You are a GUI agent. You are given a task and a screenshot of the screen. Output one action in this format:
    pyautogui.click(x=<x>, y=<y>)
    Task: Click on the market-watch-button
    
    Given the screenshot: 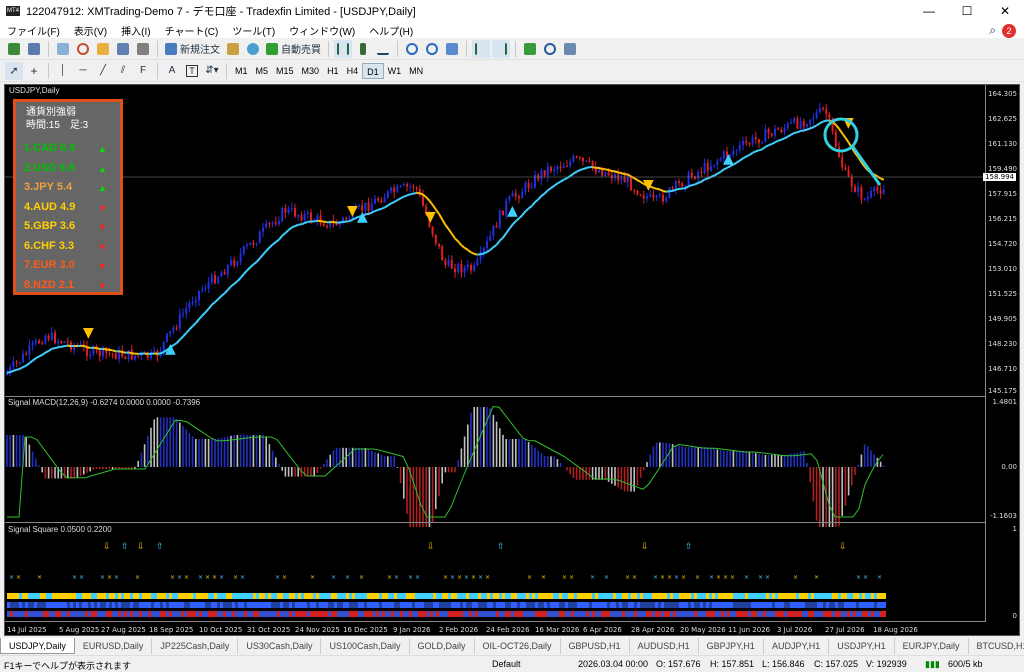 What is the action you would take?
    pyautogui.click(x=63, y=49)
    